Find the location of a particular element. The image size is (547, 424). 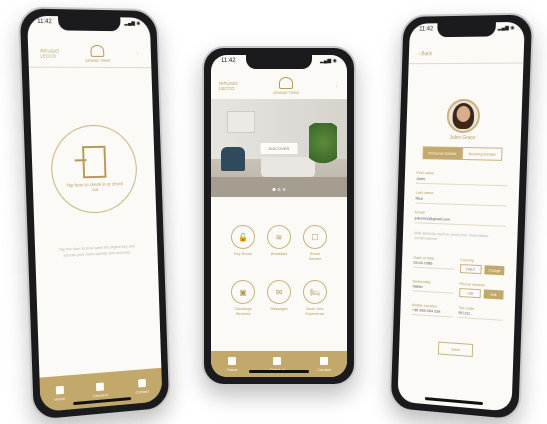

service-label: Book Your Experience is located at coordinates (315, 312).